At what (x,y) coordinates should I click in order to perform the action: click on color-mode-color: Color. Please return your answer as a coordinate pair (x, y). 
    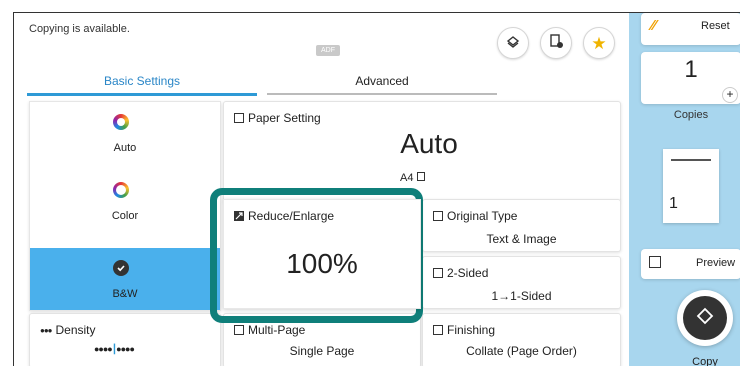
    Looking at the image, I should click on (125, 201).